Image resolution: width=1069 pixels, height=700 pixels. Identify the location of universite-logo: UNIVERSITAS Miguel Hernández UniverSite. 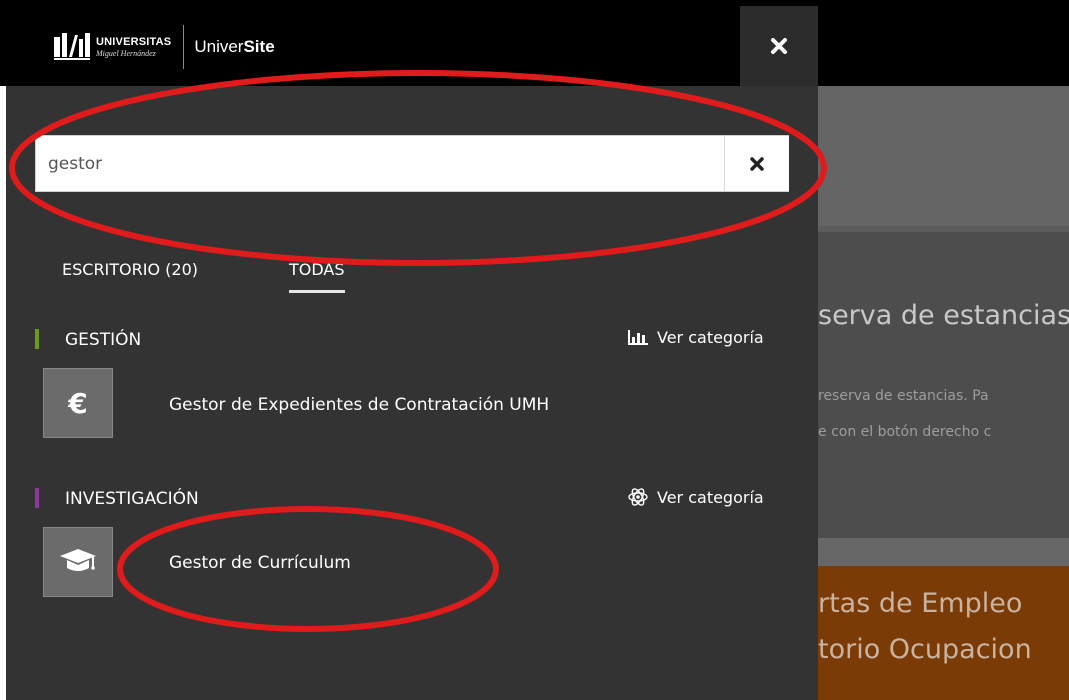
(164, 47).